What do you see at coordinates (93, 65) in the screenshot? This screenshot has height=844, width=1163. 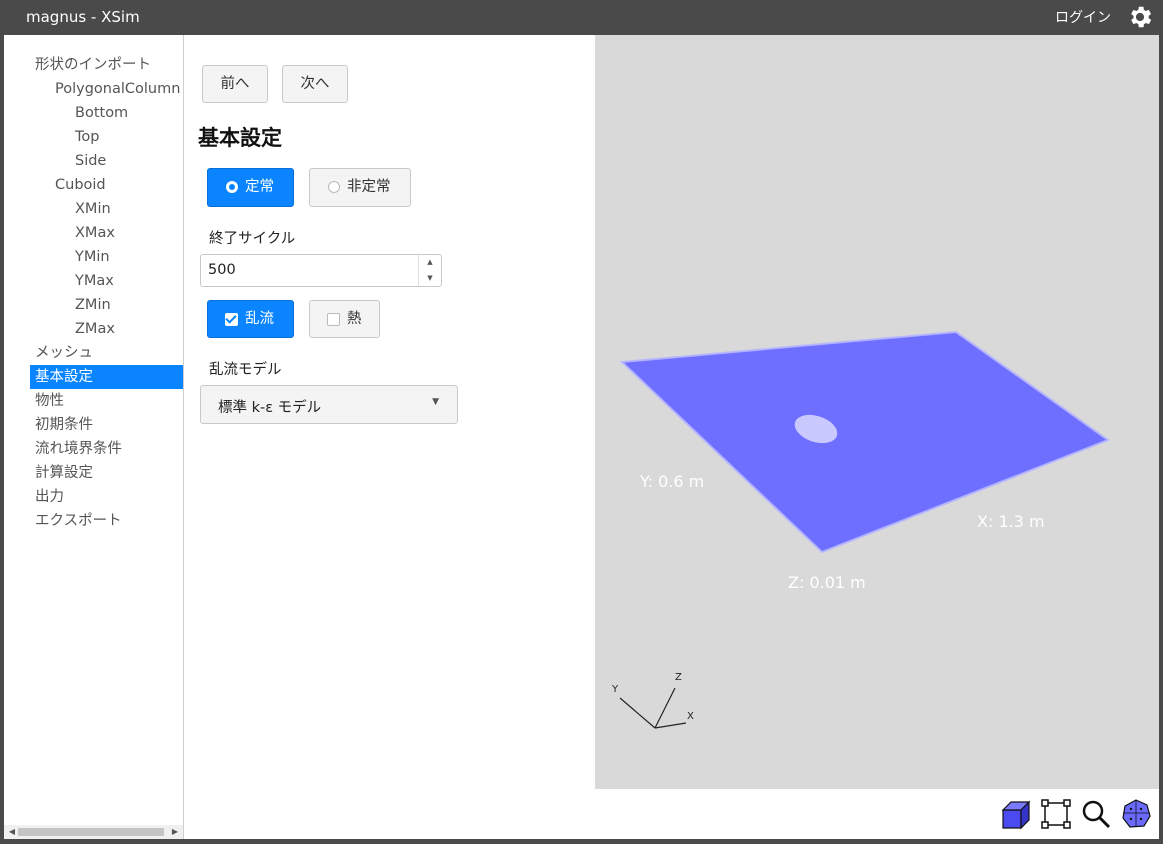 I see `tree-item-import-shape: 形状のインポート` at bounding box center [93, 65].